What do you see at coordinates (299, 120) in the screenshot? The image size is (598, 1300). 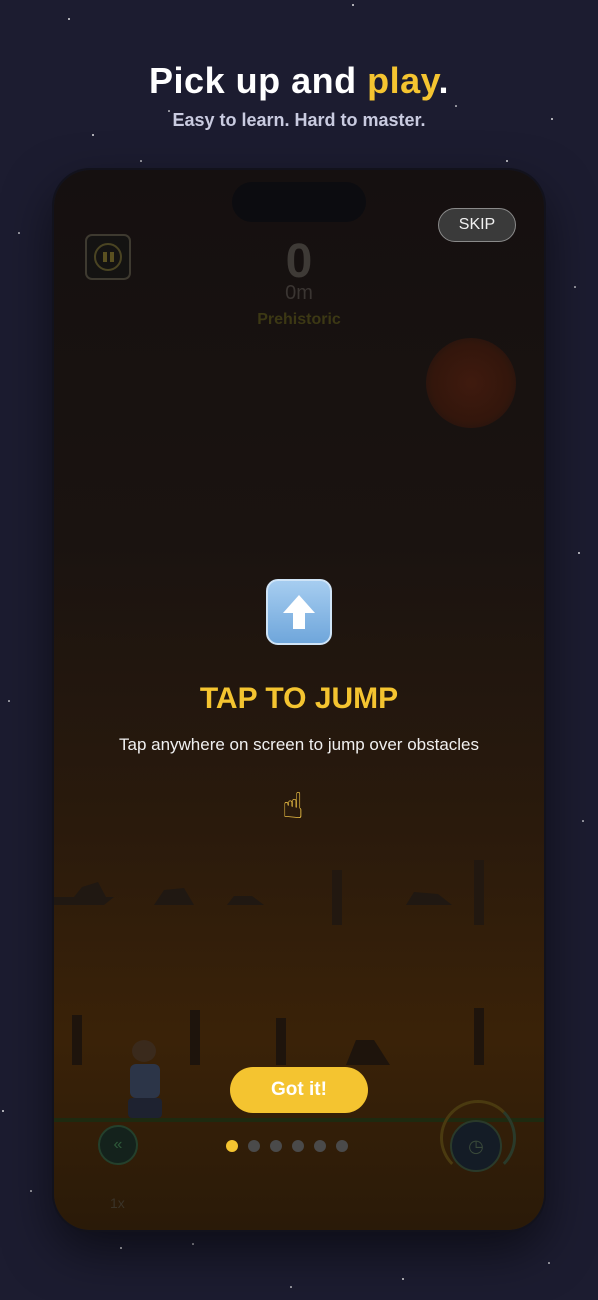 I see `subheadline: Easy to learn. Hard to master.` at bounding box center [299, 120].